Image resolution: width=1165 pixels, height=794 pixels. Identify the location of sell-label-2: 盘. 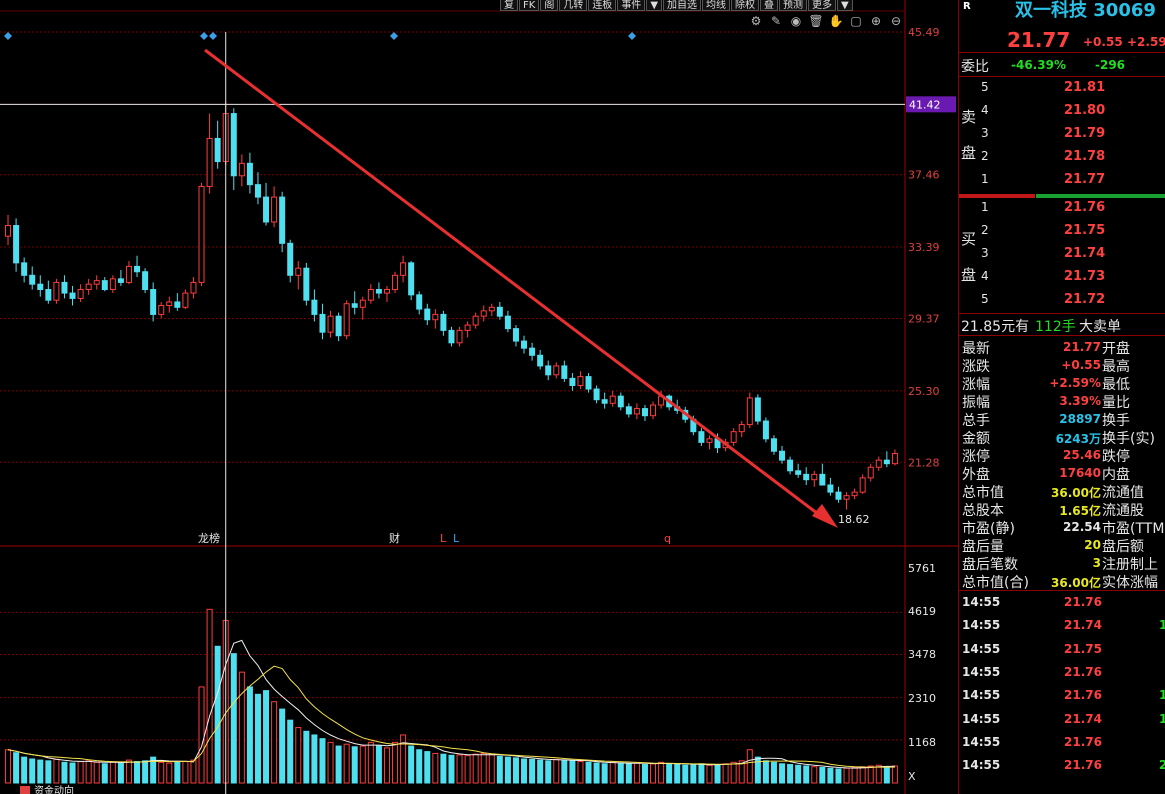
(969, 153).